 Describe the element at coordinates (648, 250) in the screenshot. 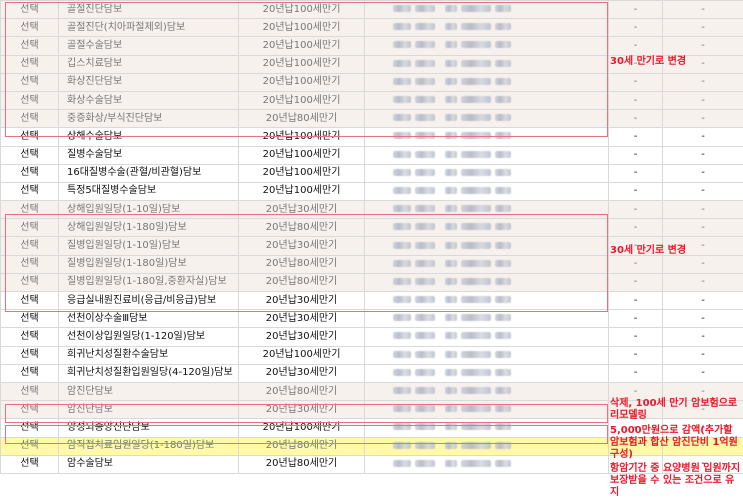

I see `note-change-30-second: 30세 만기로 변경` at that location.